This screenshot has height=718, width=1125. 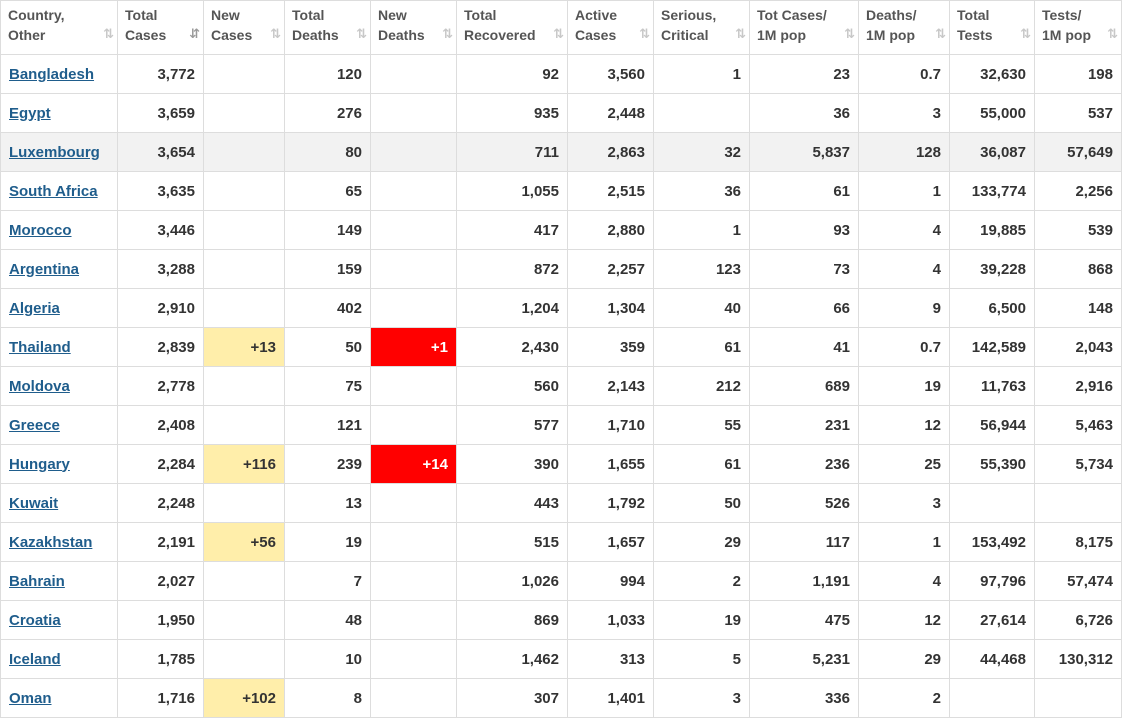 What do you see at coordinates (512, 269) in the screenshot?
I see `cell-total-recovered: 872` at bounding box center [512, 269].